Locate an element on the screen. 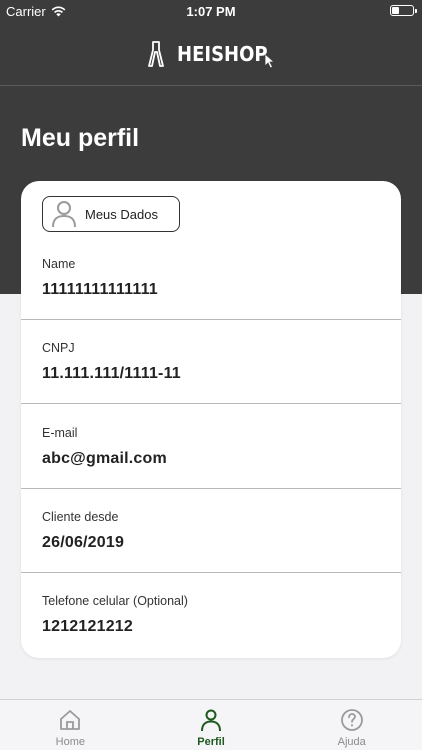 The width and height of the screenshot is (422, 750). status-time: 1:07 PM is located at coordinates (211, 11).